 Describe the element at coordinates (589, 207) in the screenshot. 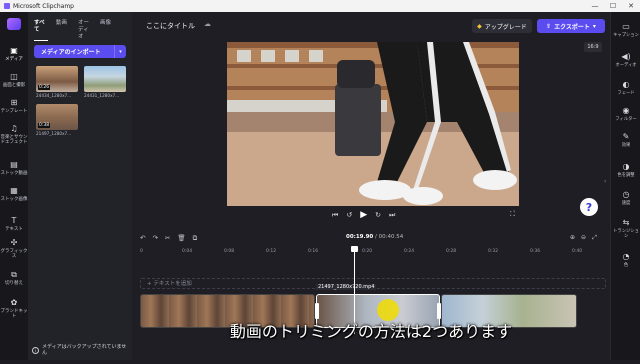

I see `help-button: ?` at that location.